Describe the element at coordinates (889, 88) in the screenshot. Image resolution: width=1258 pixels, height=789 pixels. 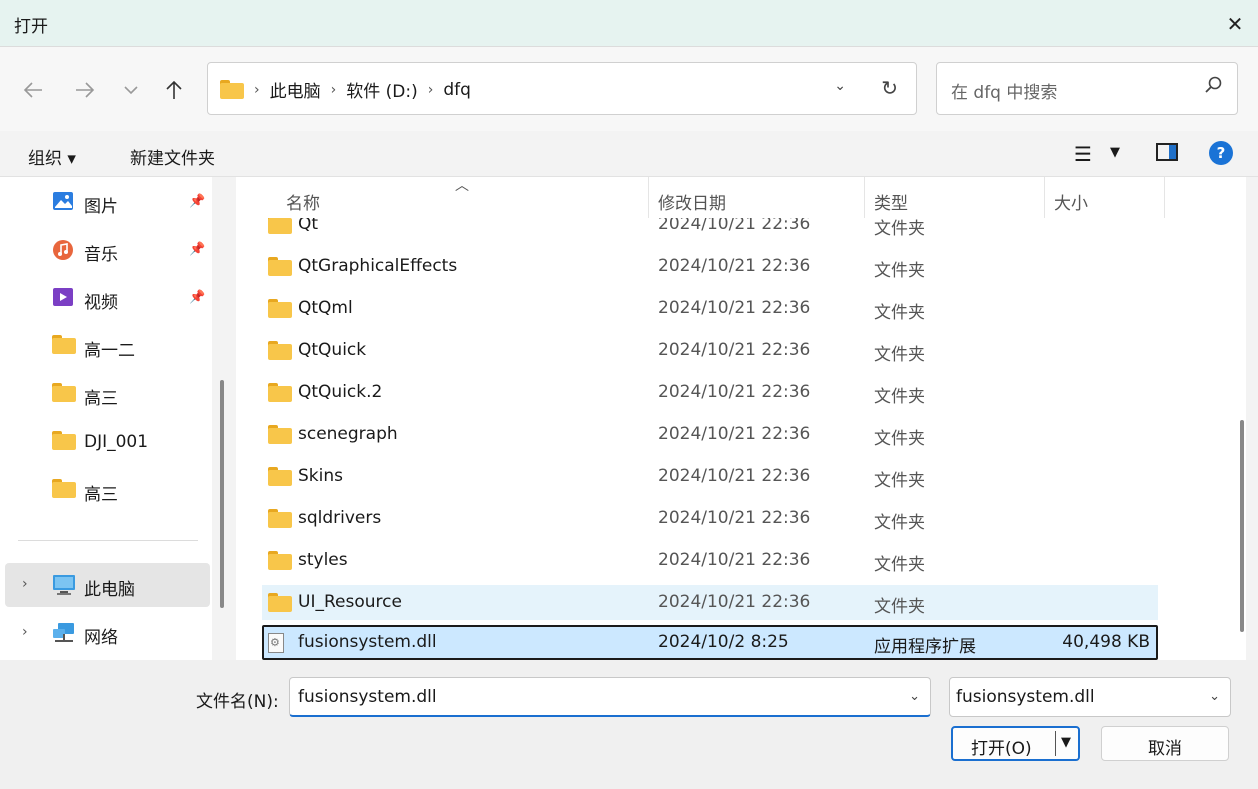
I see `refresh-icon: ↻` at that location.